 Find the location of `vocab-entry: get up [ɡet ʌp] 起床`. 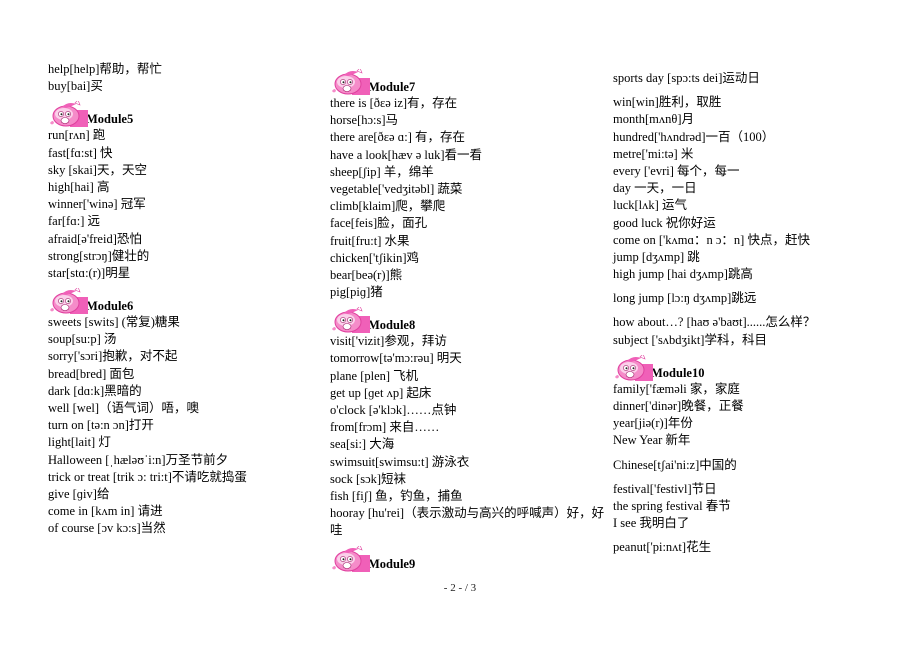

vocab-entry: get up [ɡet ʌp] 起床 is located at coordinates (381, 392).